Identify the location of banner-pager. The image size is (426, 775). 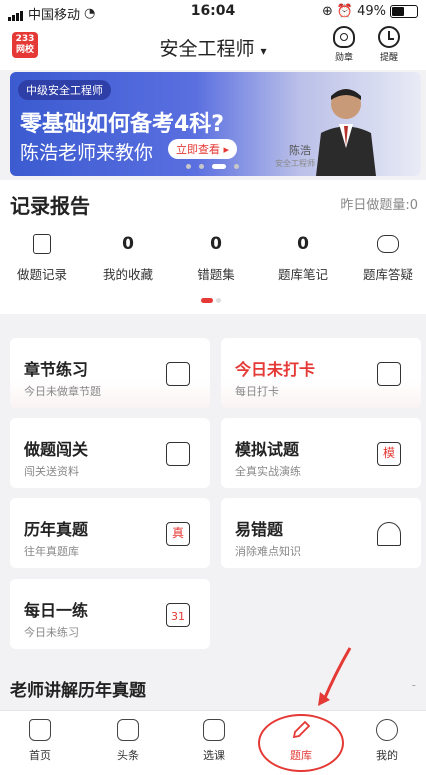
(212, 166).